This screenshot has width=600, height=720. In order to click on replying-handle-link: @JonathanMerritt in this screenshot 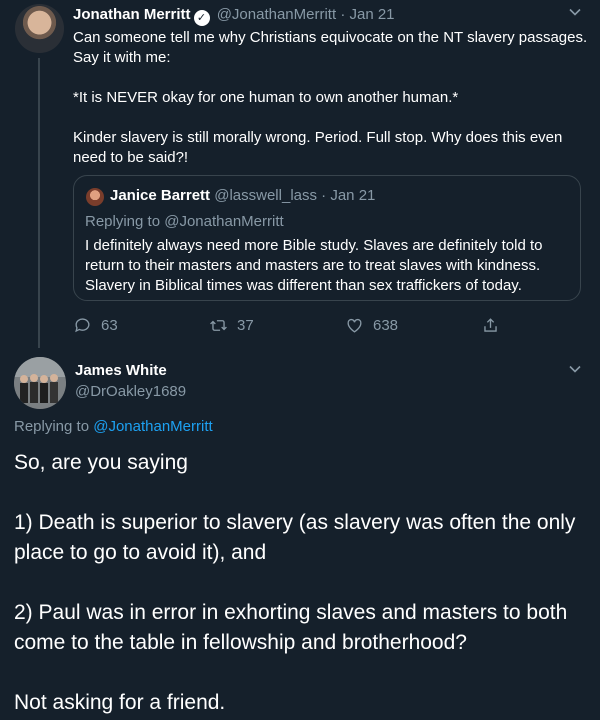, I will do `click(152, 426)`.